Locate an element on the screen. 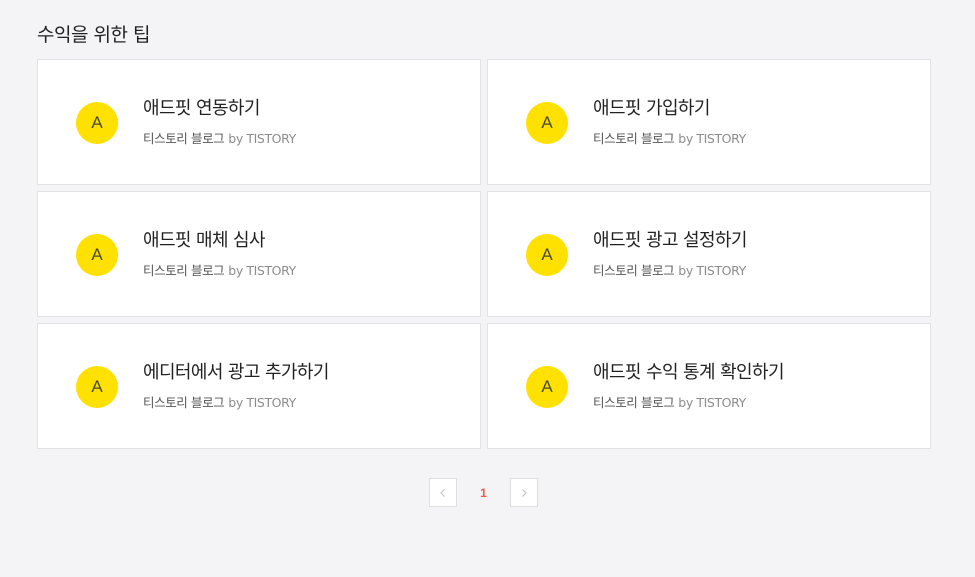 The width and height of the screenshot is (975, 577). tip-title: 에디터에서 광고 추가하기 is located at coordinates (236, 373).